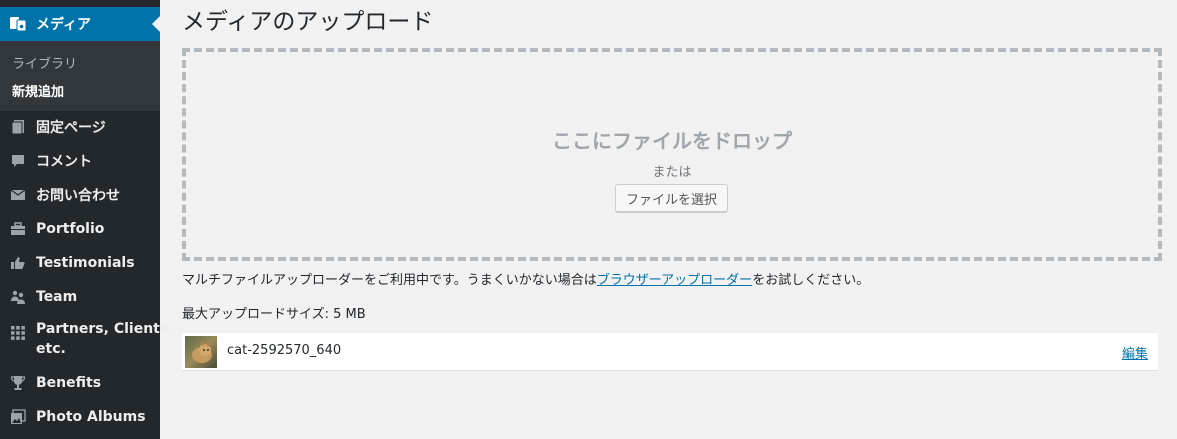  Describe the element at coordinates (80, 76) in the screenshot. I see `media-submenu: ライブラリ 新規追加` at that location.